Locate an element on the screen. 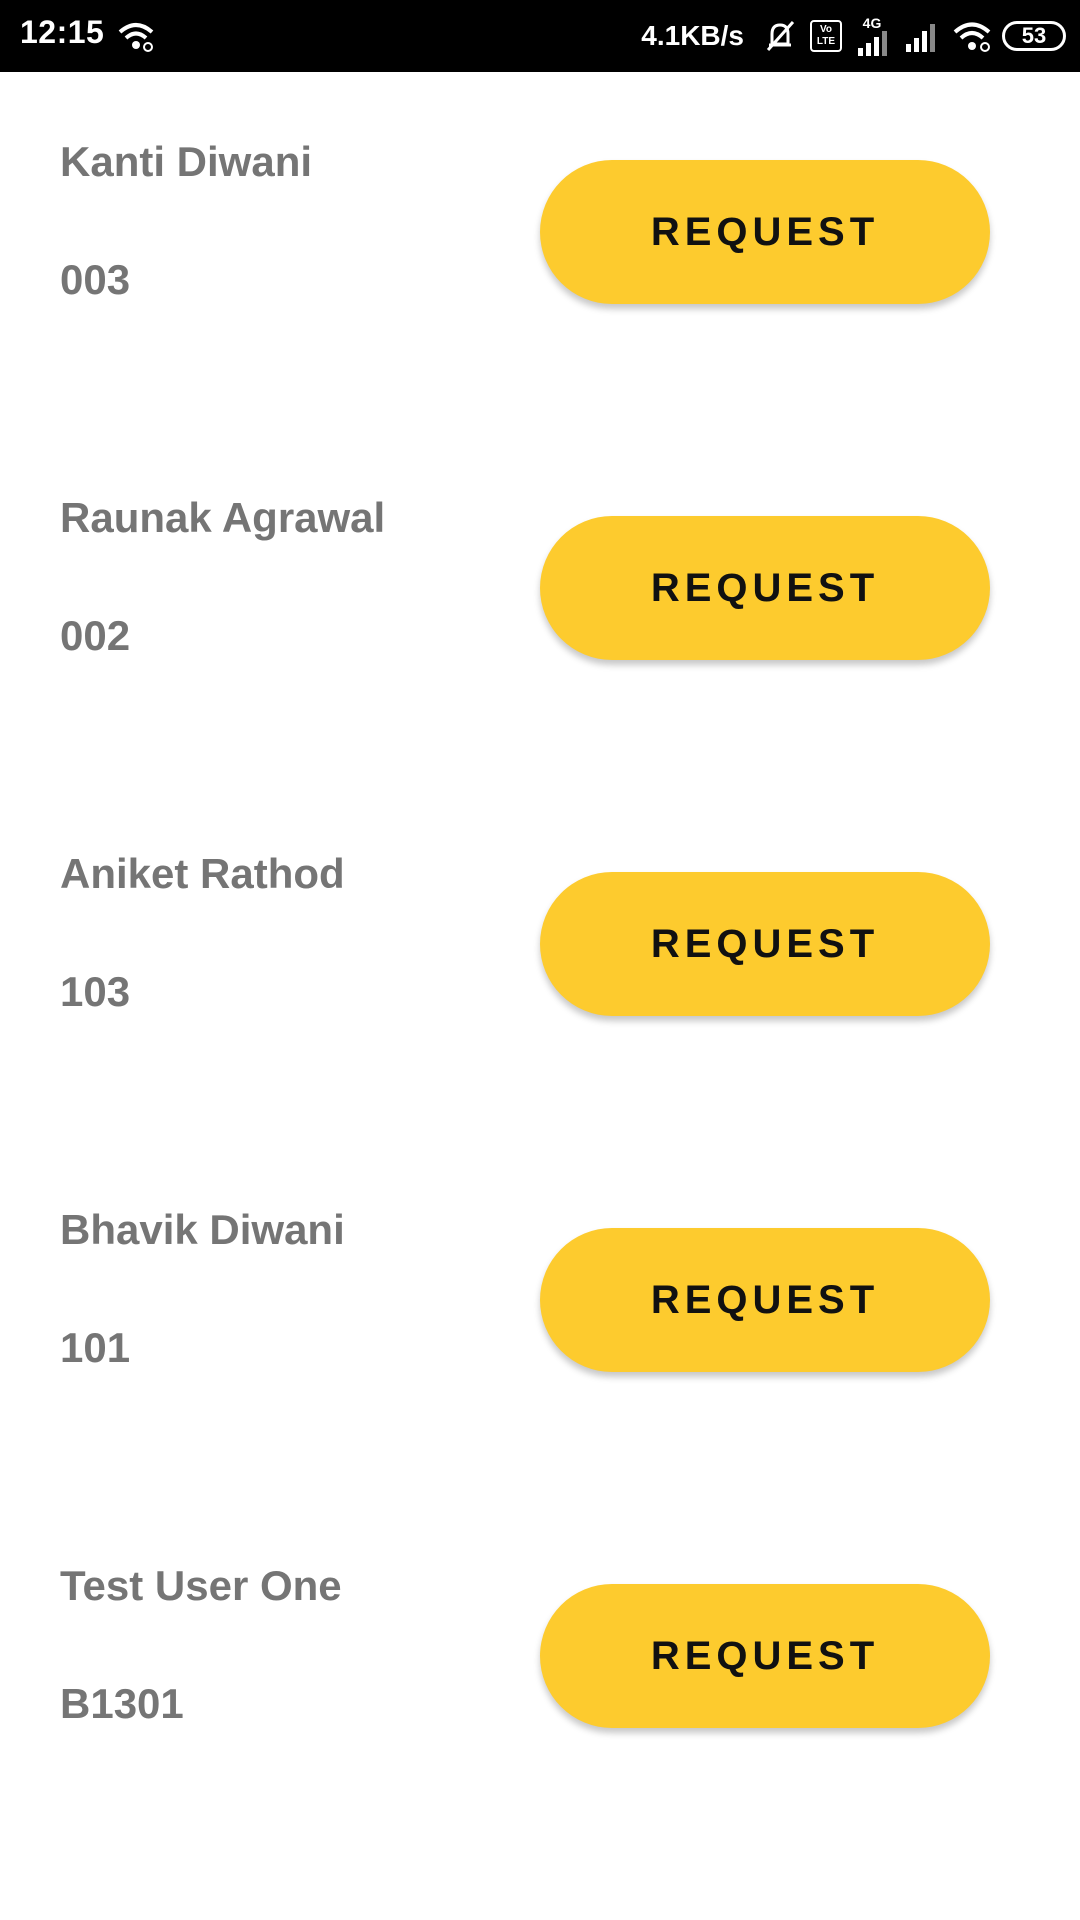 The width and height of the screenshot is (1080, 1920). mobile-data-indicator: 4G is located at coordinates (872, 36).